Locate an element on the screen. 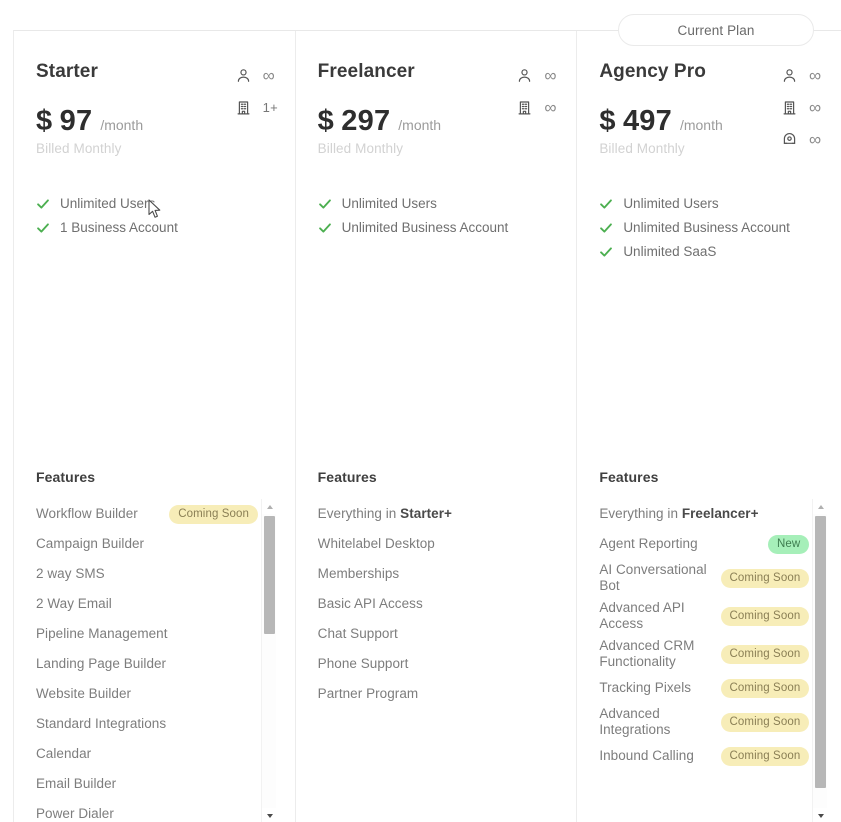  highlight-item: Unlimited Users is located at coordinates (154, 203).